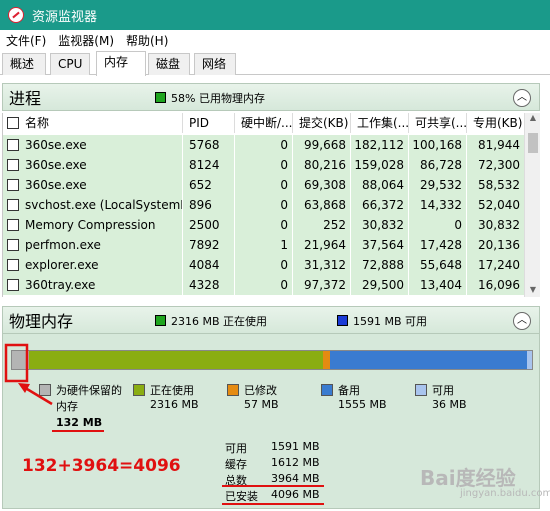  What do you see at coordinates (327, 390) in the screenshot?
I see `standby-swatch` at bounding box center [327, 390].